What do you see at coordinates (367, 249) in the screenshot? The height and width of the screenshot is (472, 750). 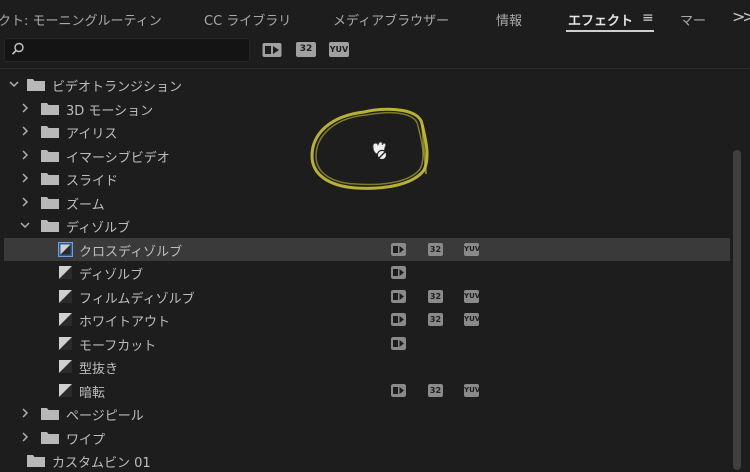 I see `tree-effect-row: クロスディゾルブ 32 YUV` at bounding box center [367, 249].